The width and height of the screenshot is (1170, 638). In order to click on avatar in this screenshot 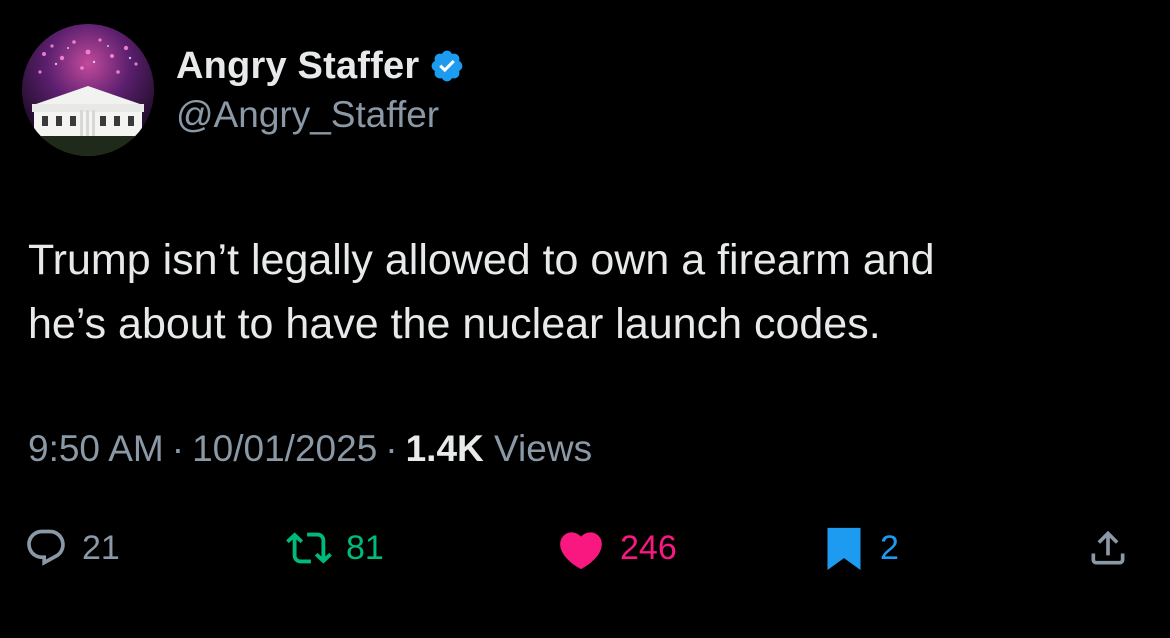, I will do `click(88, 90)`.